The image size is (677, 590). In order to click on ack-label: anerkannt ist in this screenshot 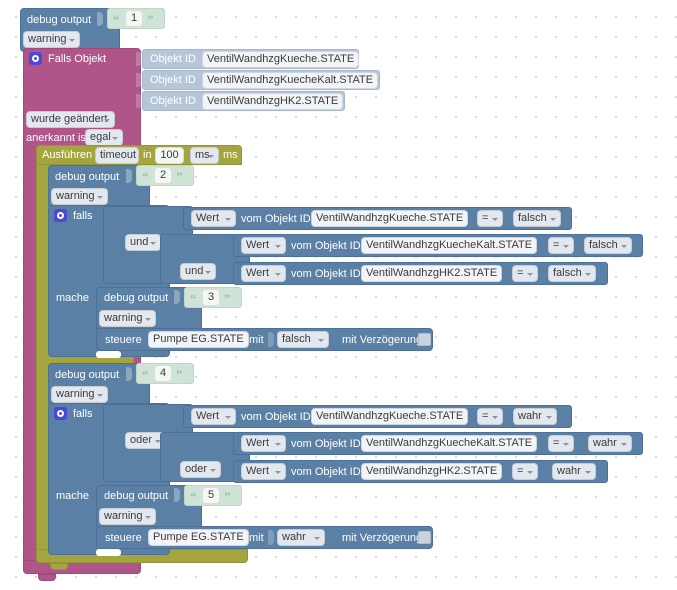, I will do `click(57, 138)`.